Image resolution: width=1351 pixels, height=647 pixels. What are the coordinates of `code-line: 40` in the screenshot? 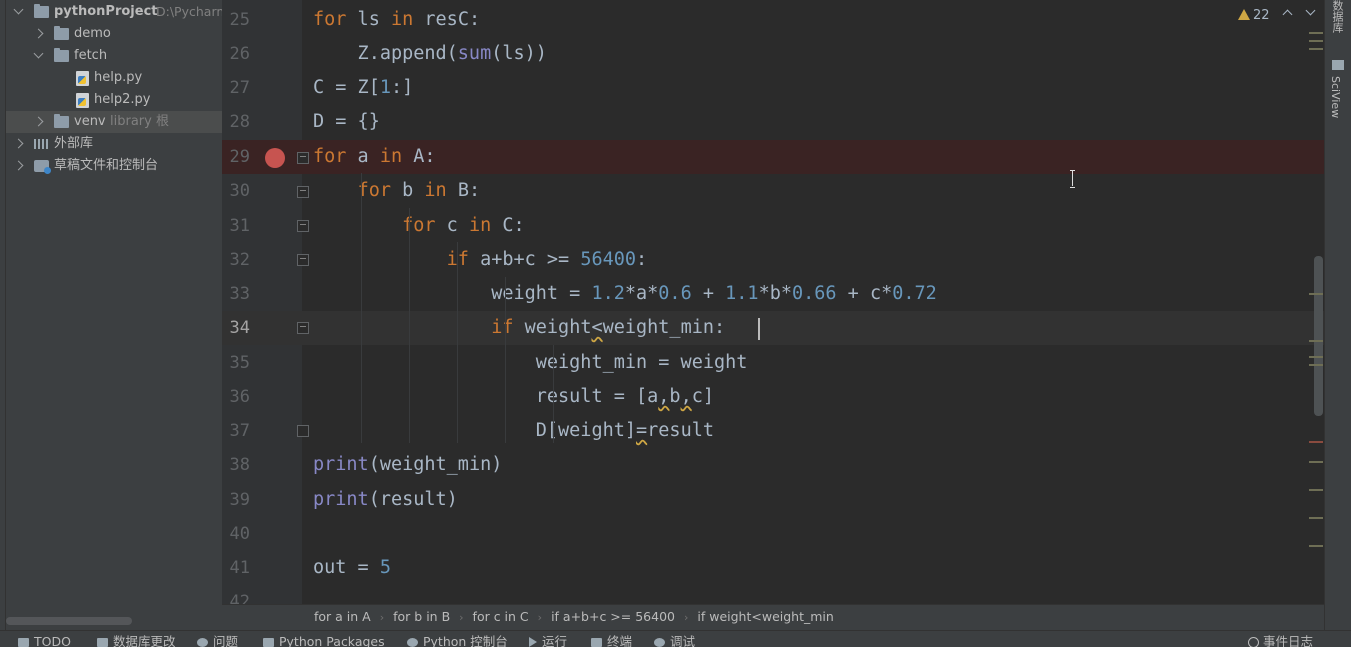 It's located at (773, 531).